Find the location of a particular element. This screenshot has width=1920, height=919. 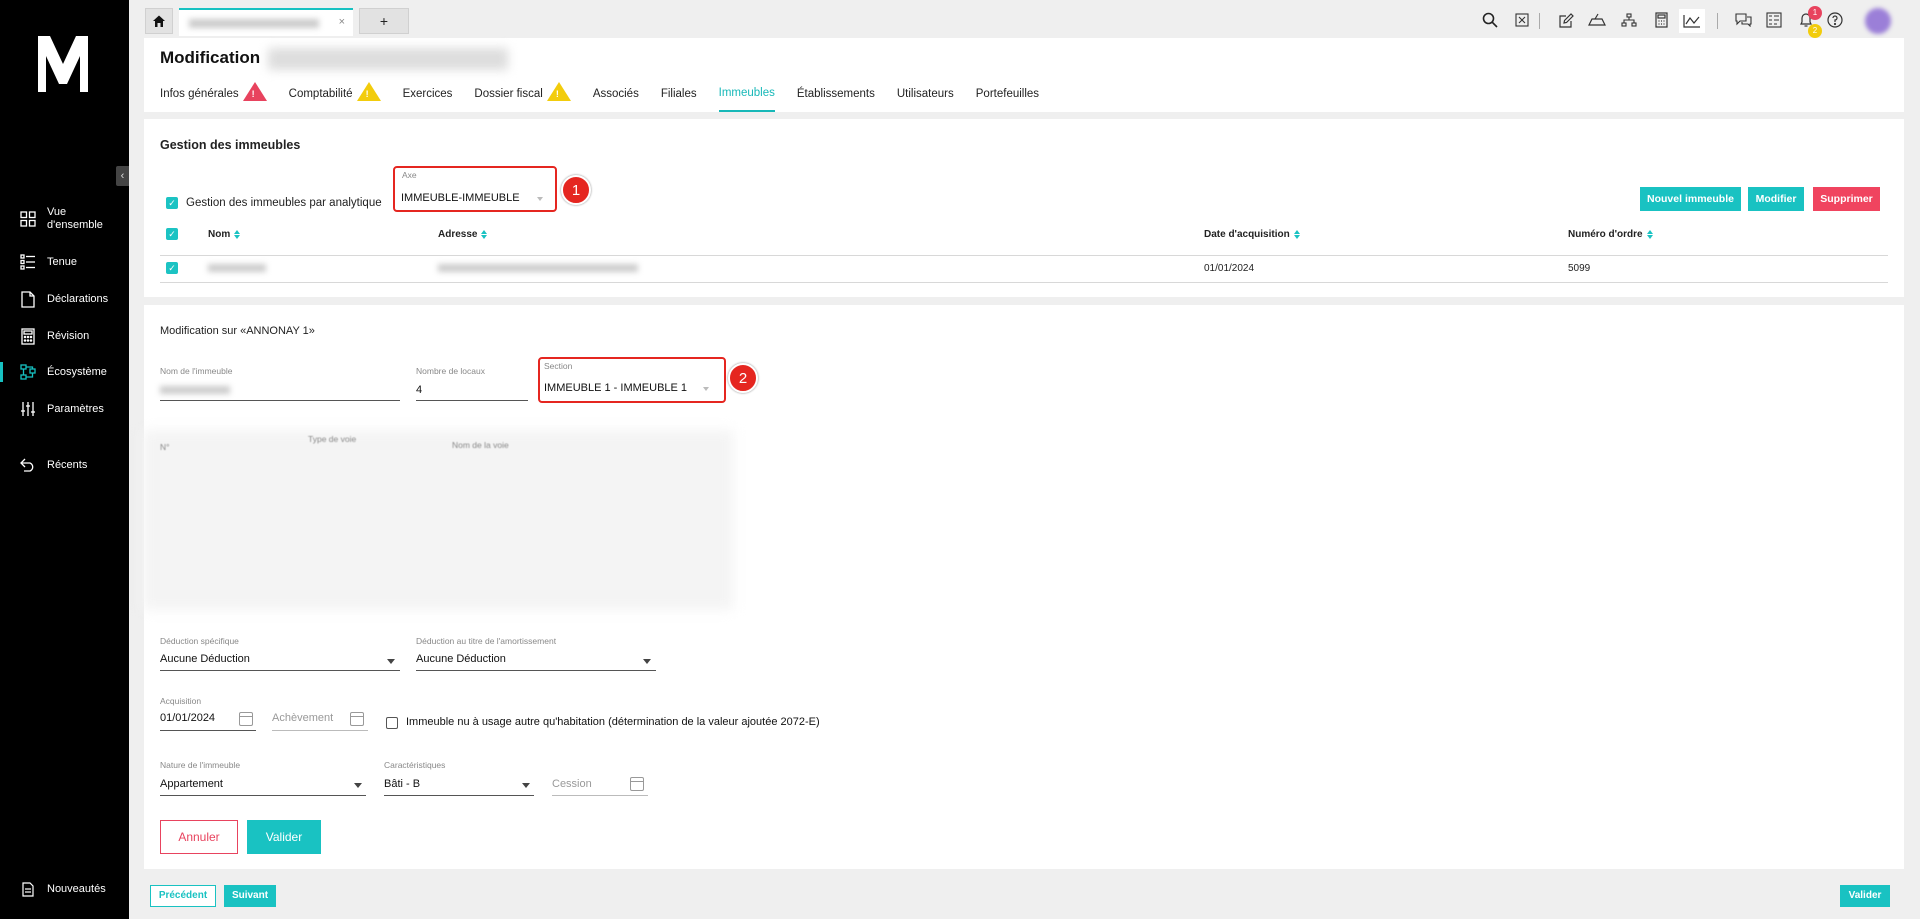

sidebar-item-label: Récents is located at coordinates (67, 464).